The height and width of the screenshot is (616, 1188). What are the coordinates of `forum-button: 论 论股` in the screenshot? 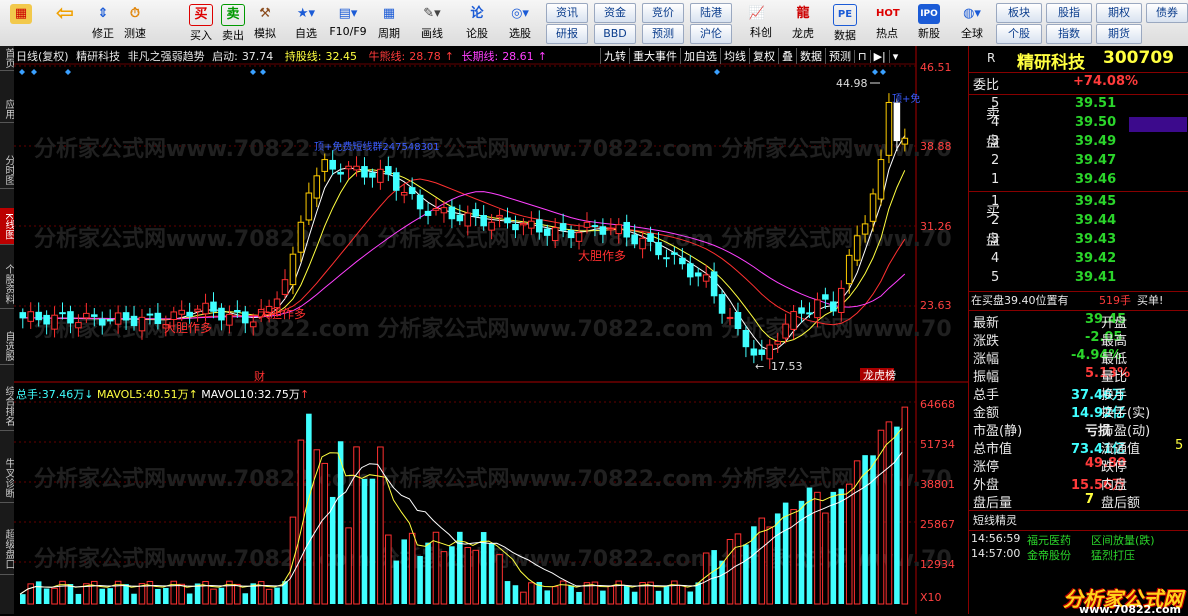 It's located at (477, 23).